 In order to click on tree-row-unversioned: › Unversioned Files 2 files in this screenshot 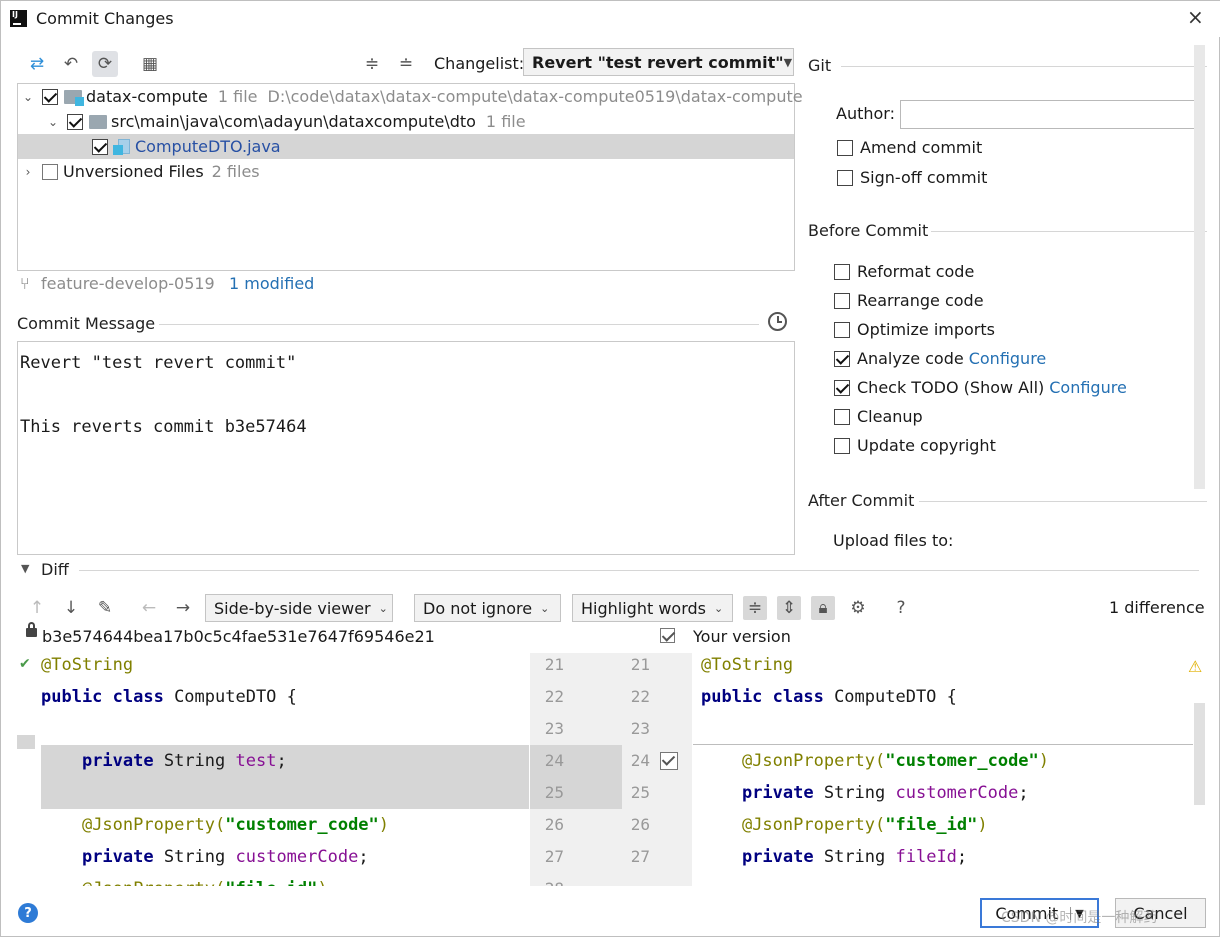, I will do `click(406, 171)`.